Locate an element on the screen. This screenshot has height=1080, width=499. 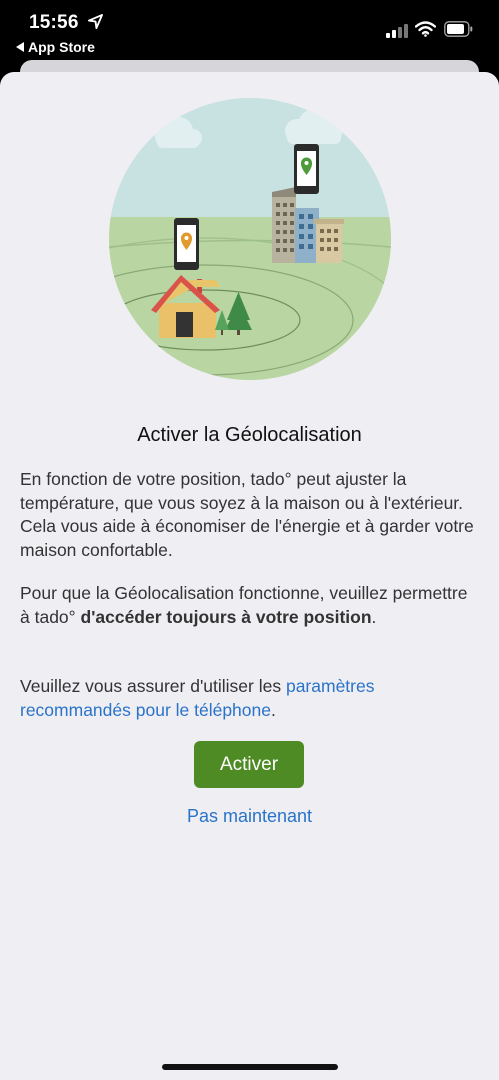
wifi-icon is located at coordinates (425, 29).